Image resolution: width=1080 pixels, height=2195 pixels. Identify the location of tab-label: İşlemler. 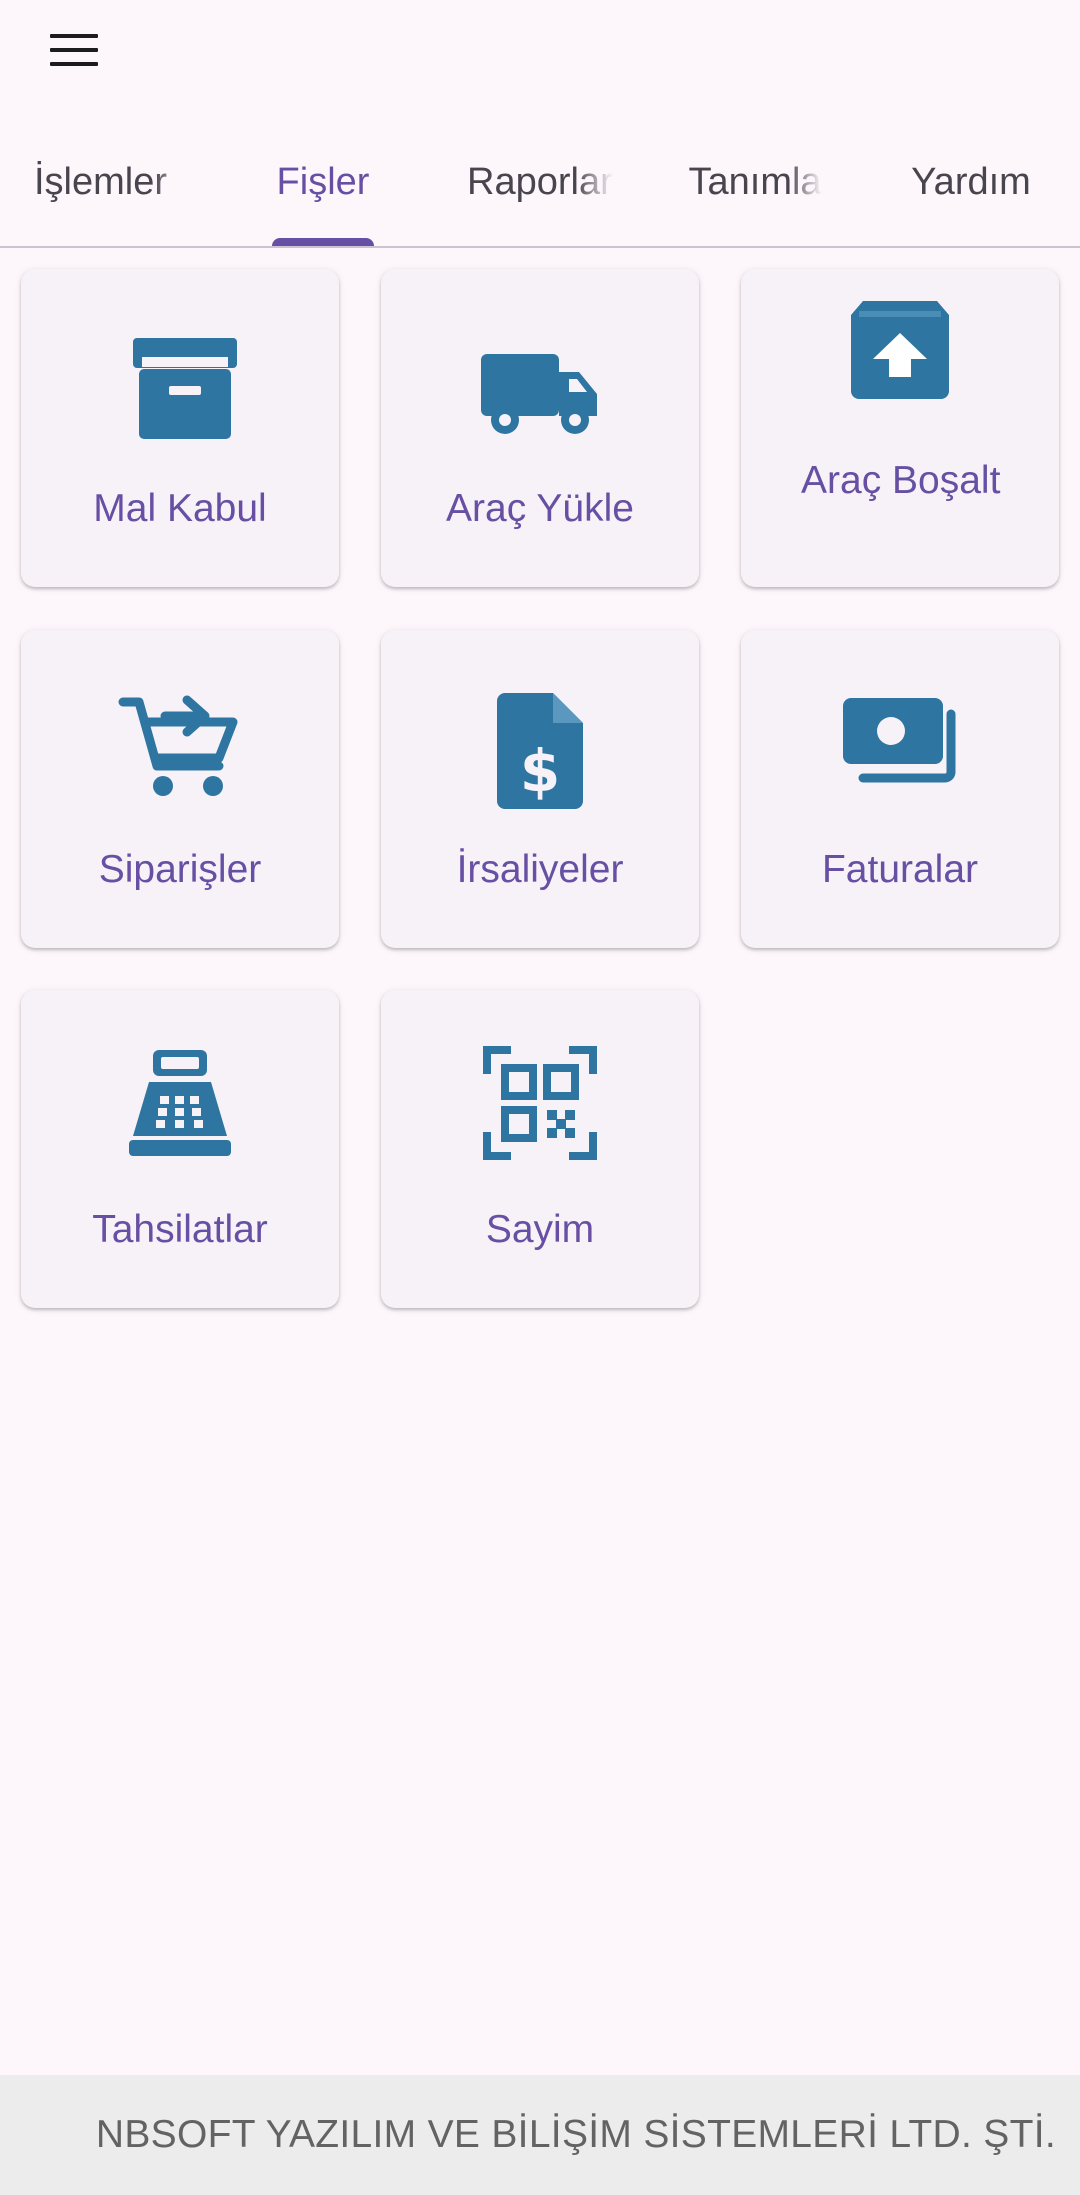
(101, 181).